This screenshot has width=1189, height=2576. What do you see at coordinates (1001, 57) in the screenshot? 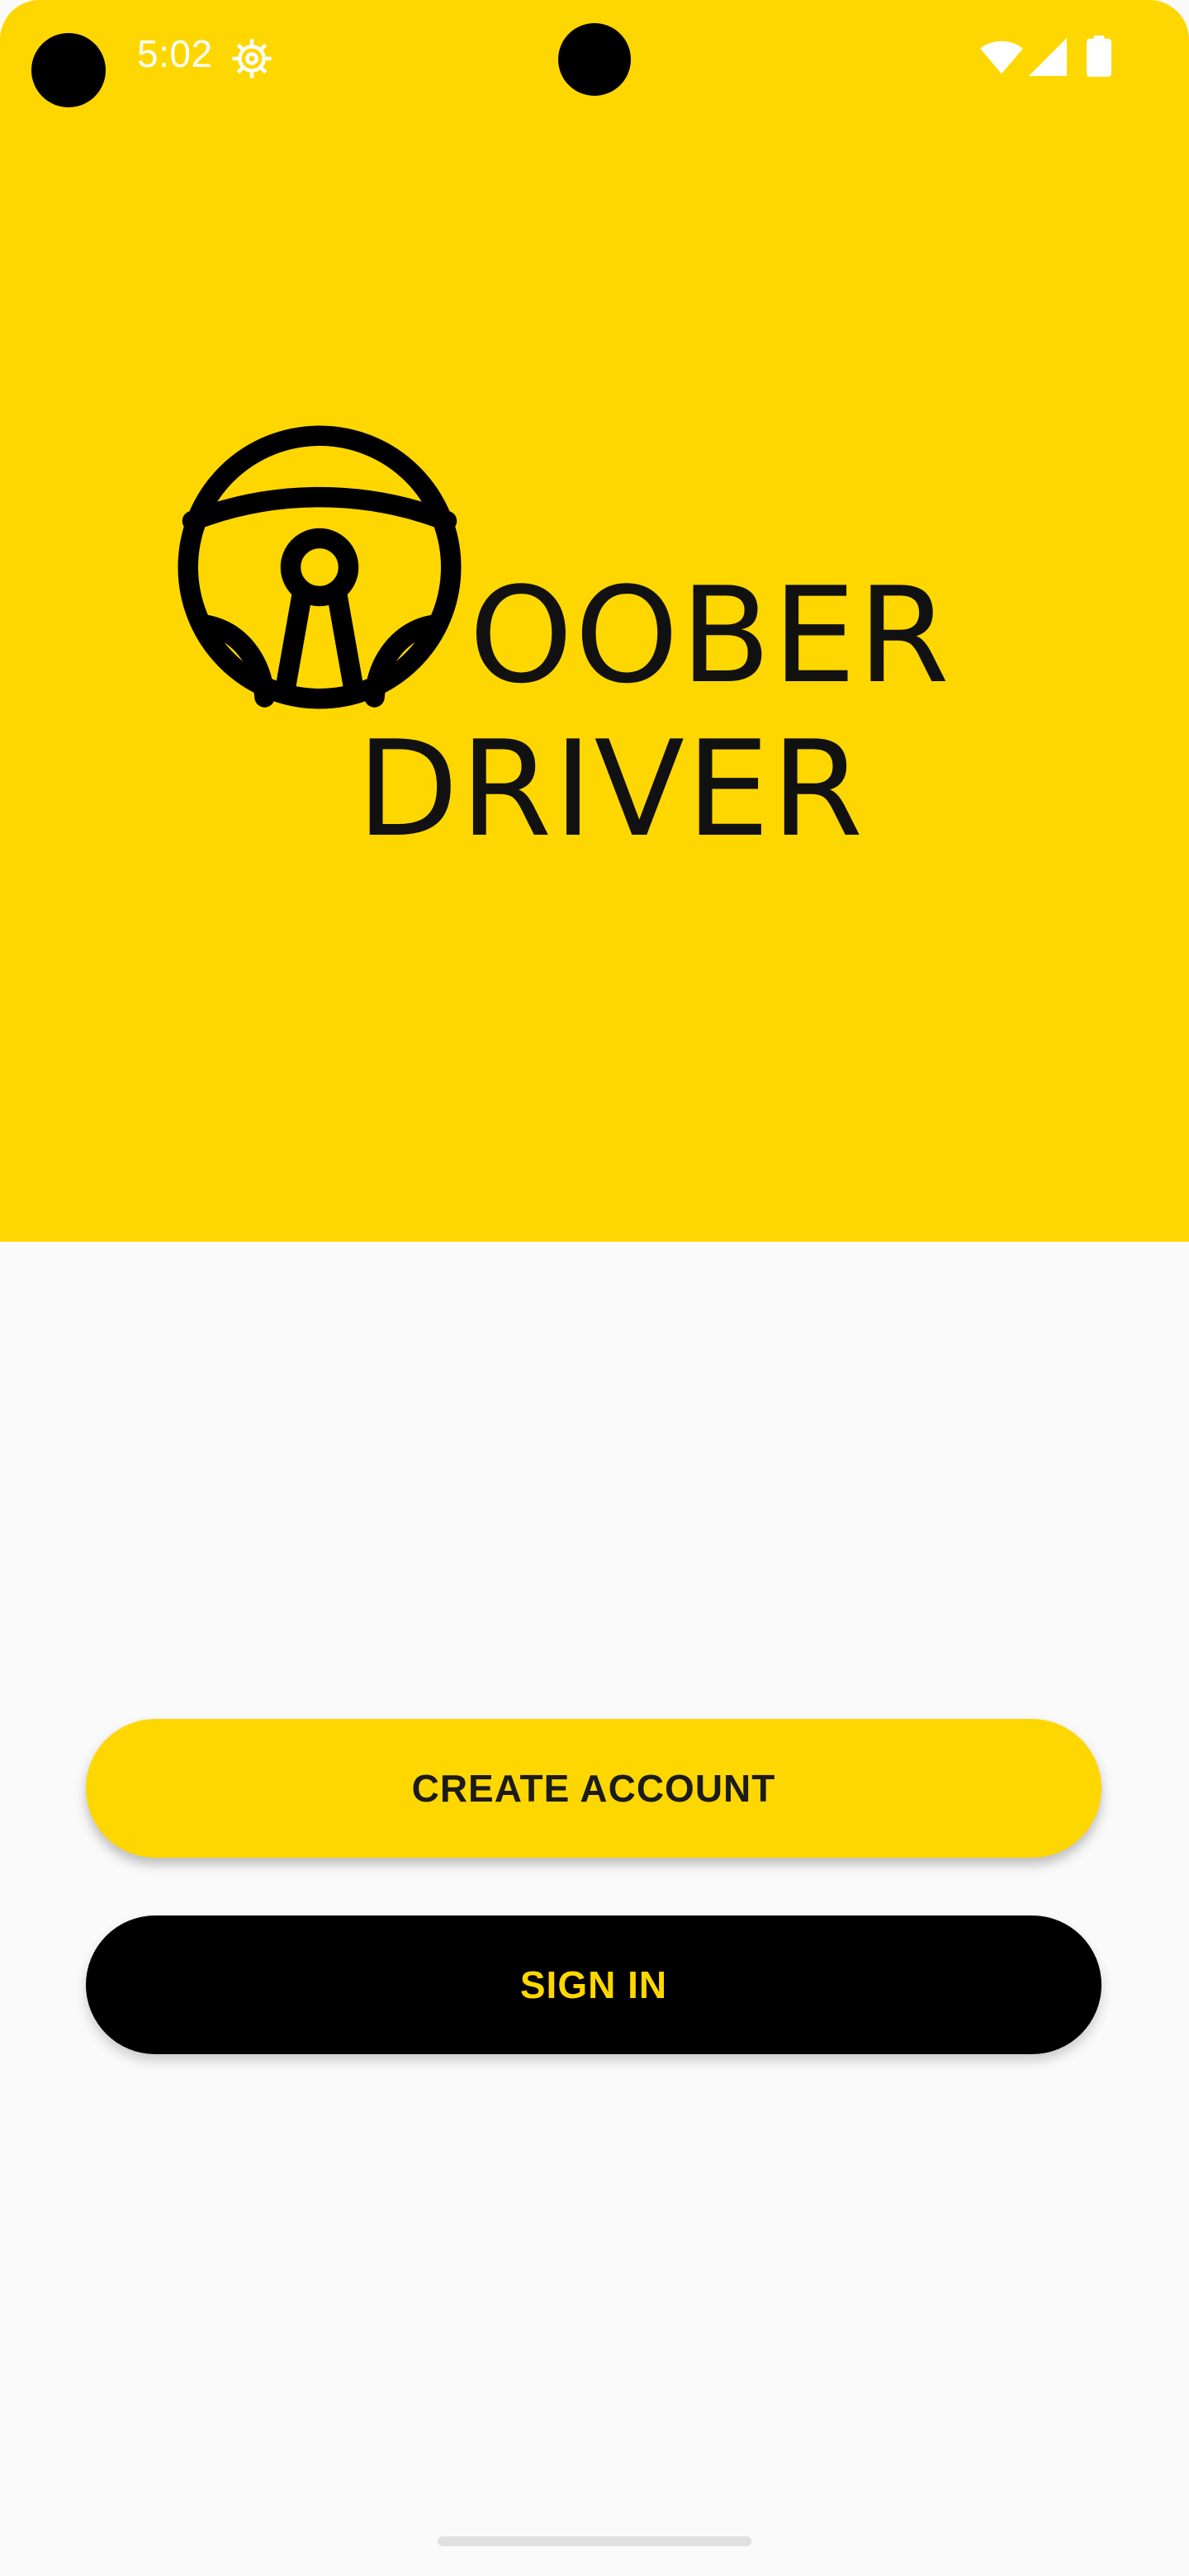
I see `wifi-icon` at bounding box center [1001, 57].